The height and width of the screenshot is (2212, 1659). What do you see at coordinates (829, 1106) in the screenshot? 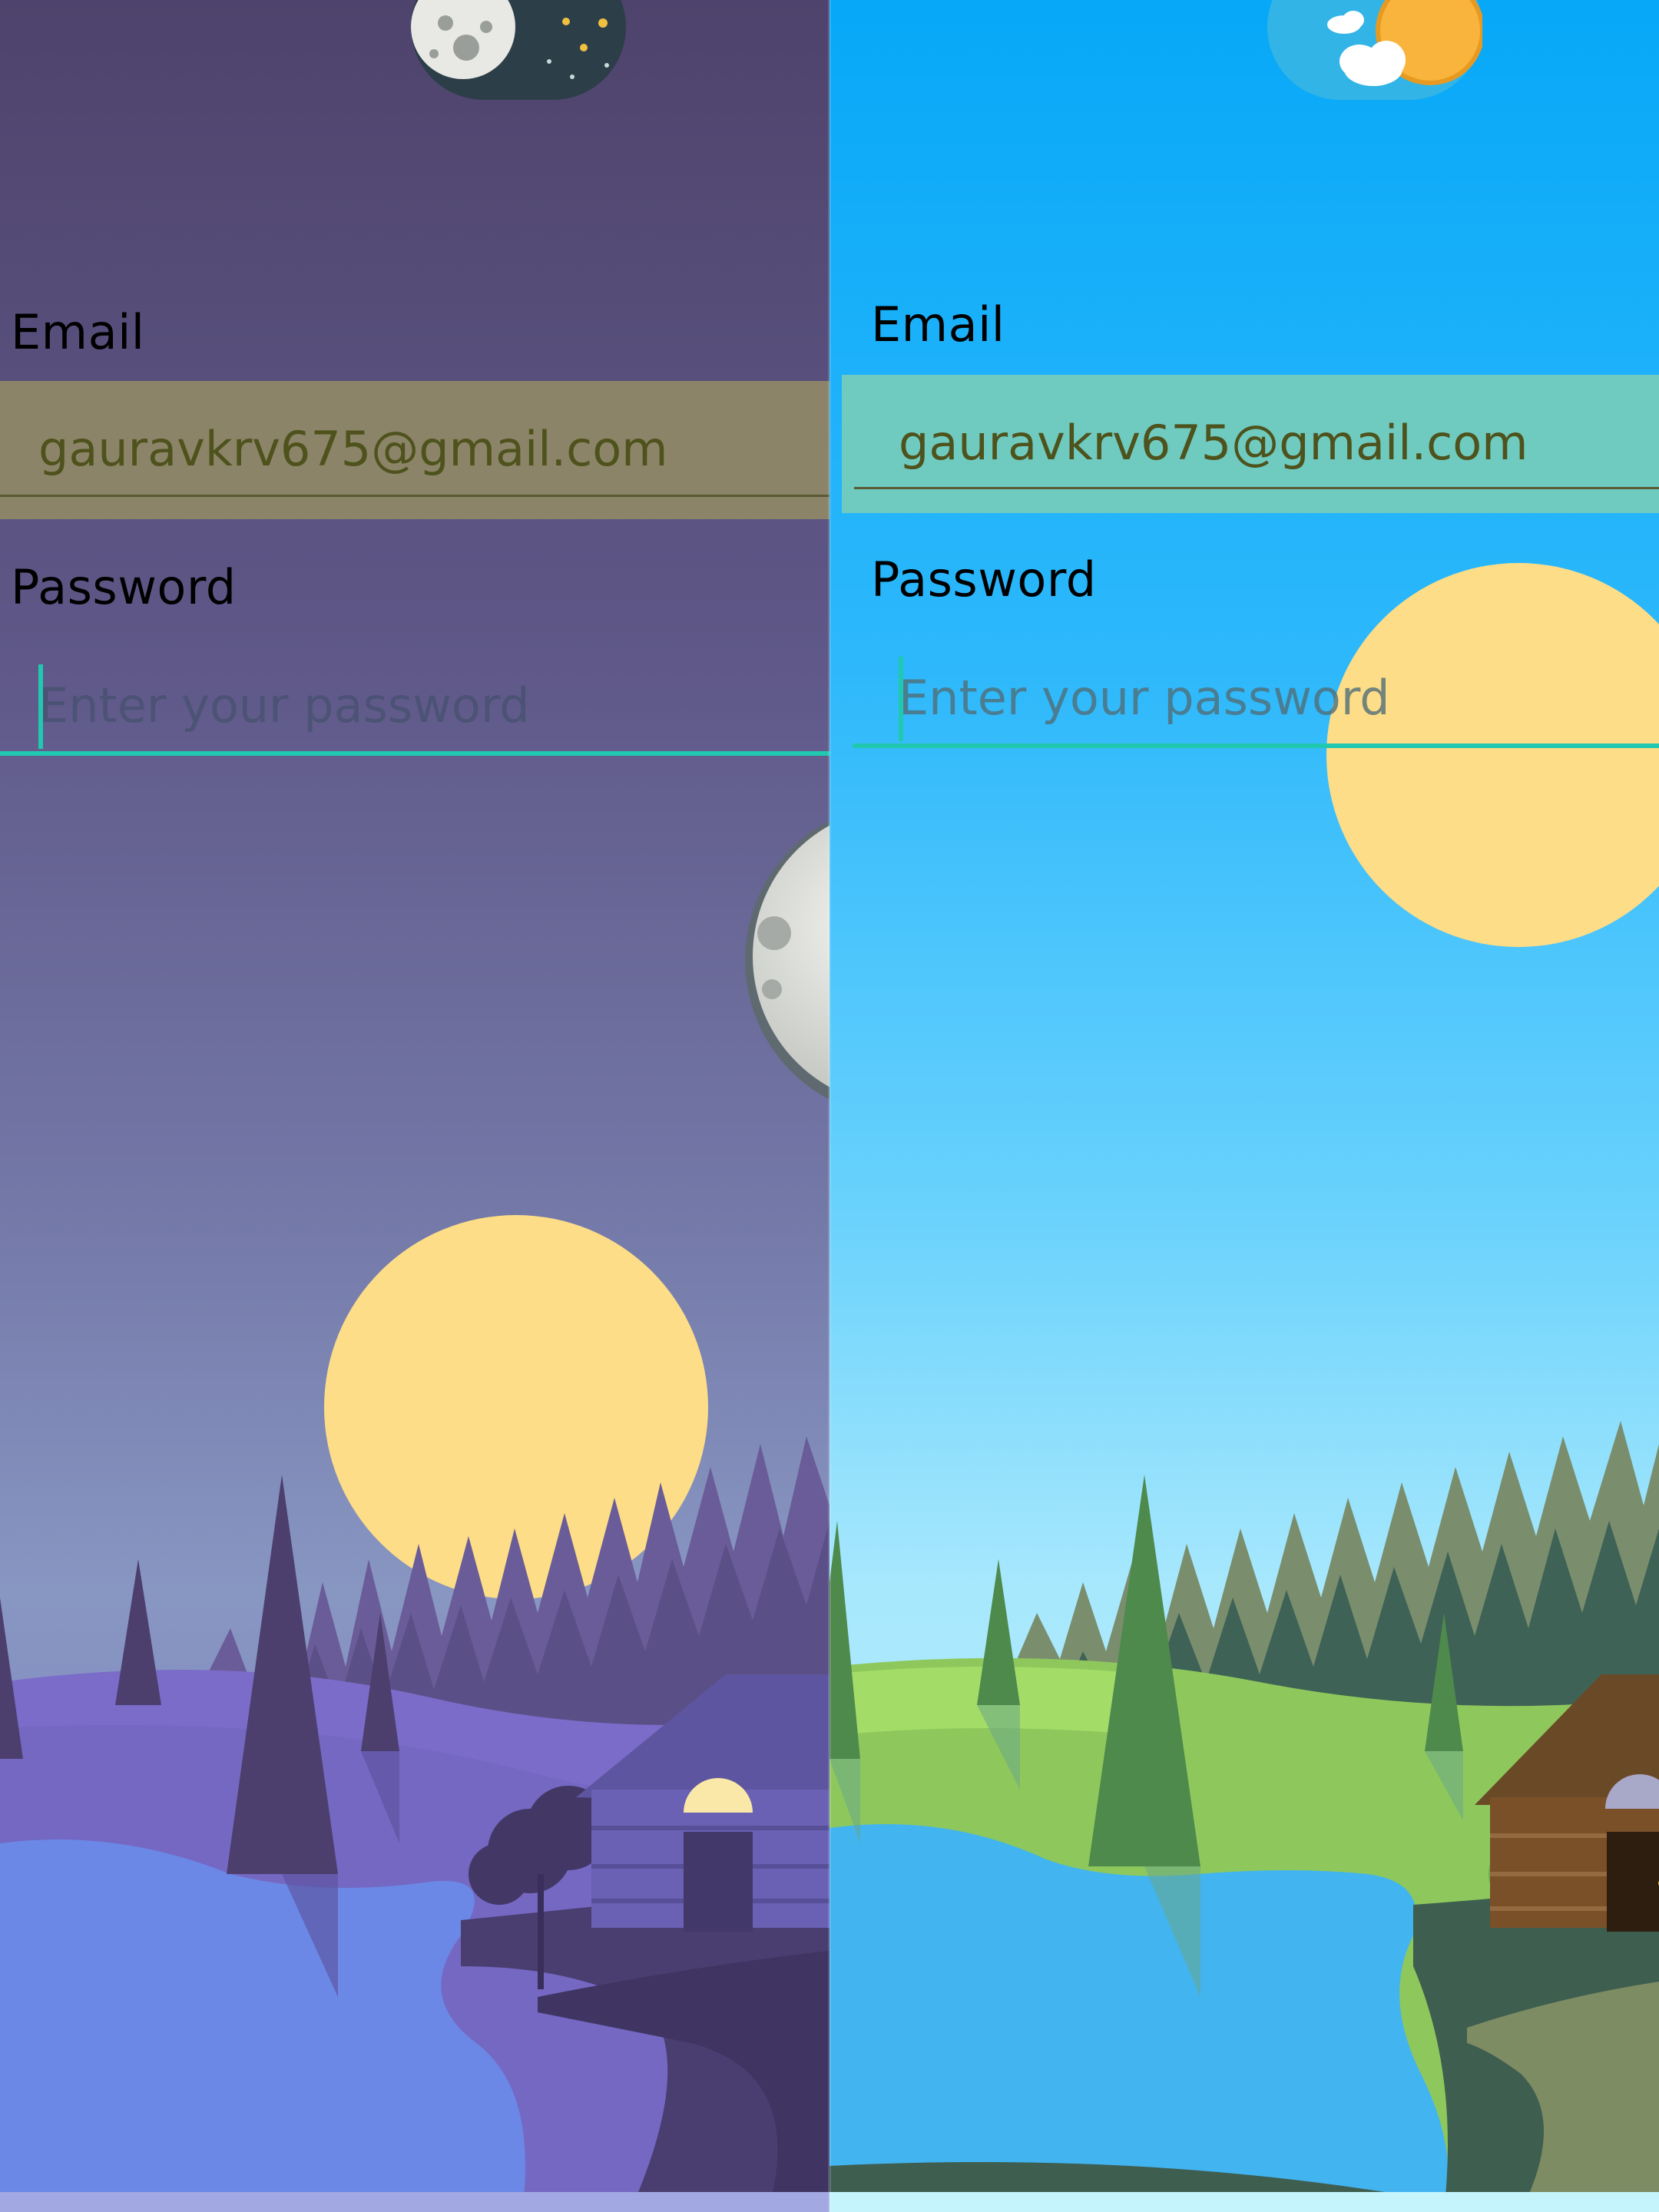
I see `screen-divider` at bounding box center [829, 1106].